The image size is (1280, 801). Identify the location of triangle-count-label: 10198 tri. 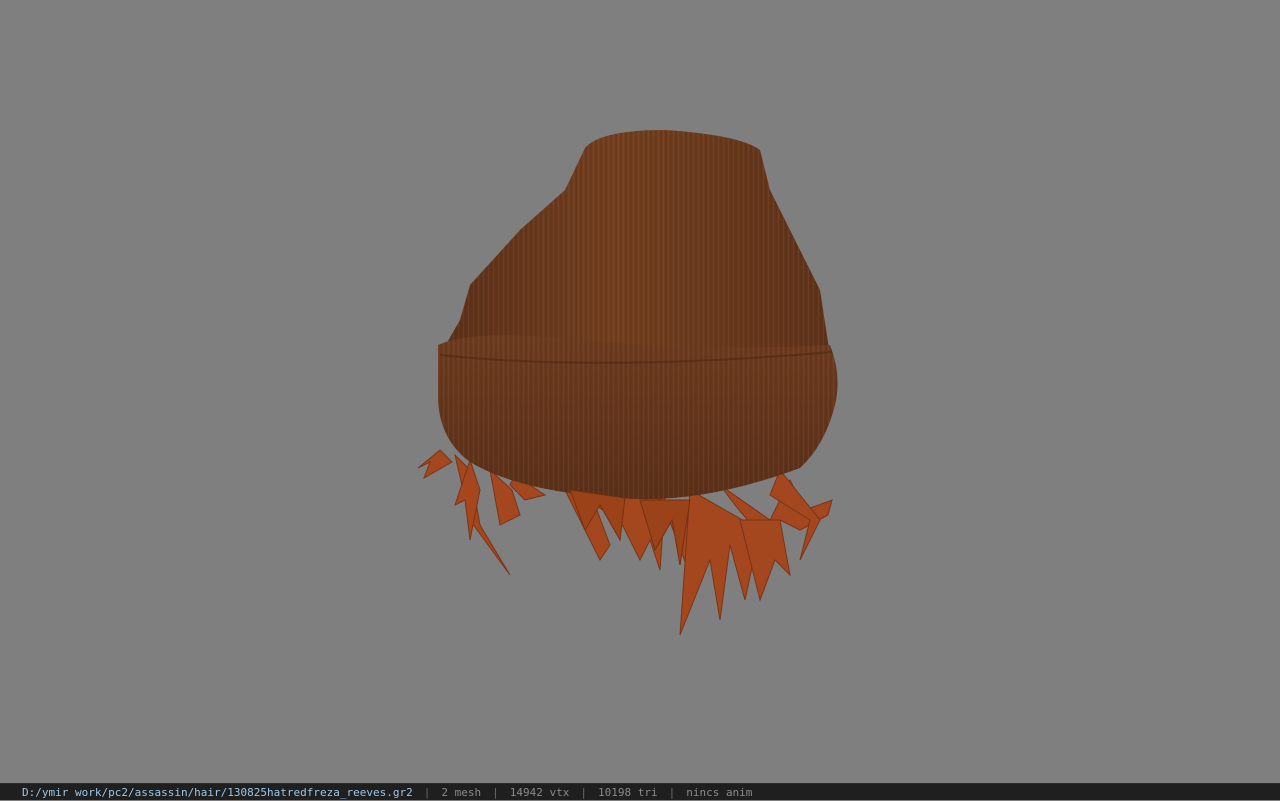
(627, 792).